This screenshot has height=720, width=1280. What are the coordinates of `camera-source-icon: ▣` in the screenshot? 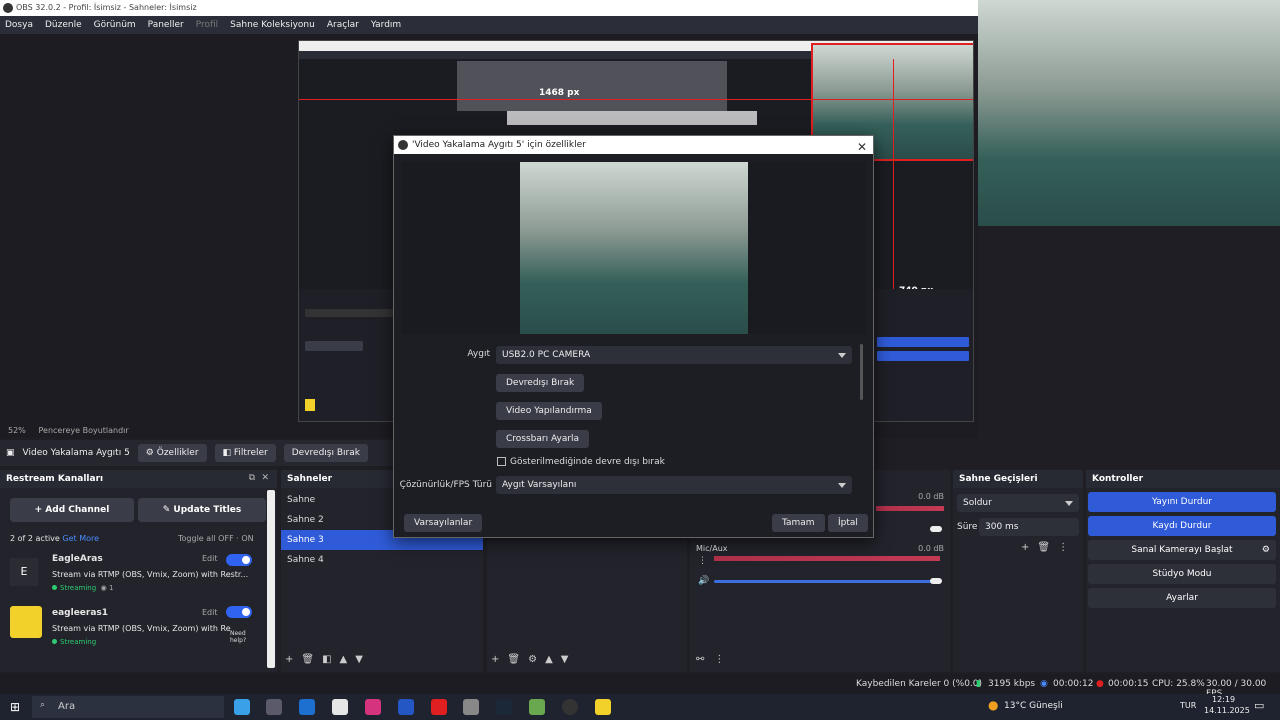 It's located at (10, 453).